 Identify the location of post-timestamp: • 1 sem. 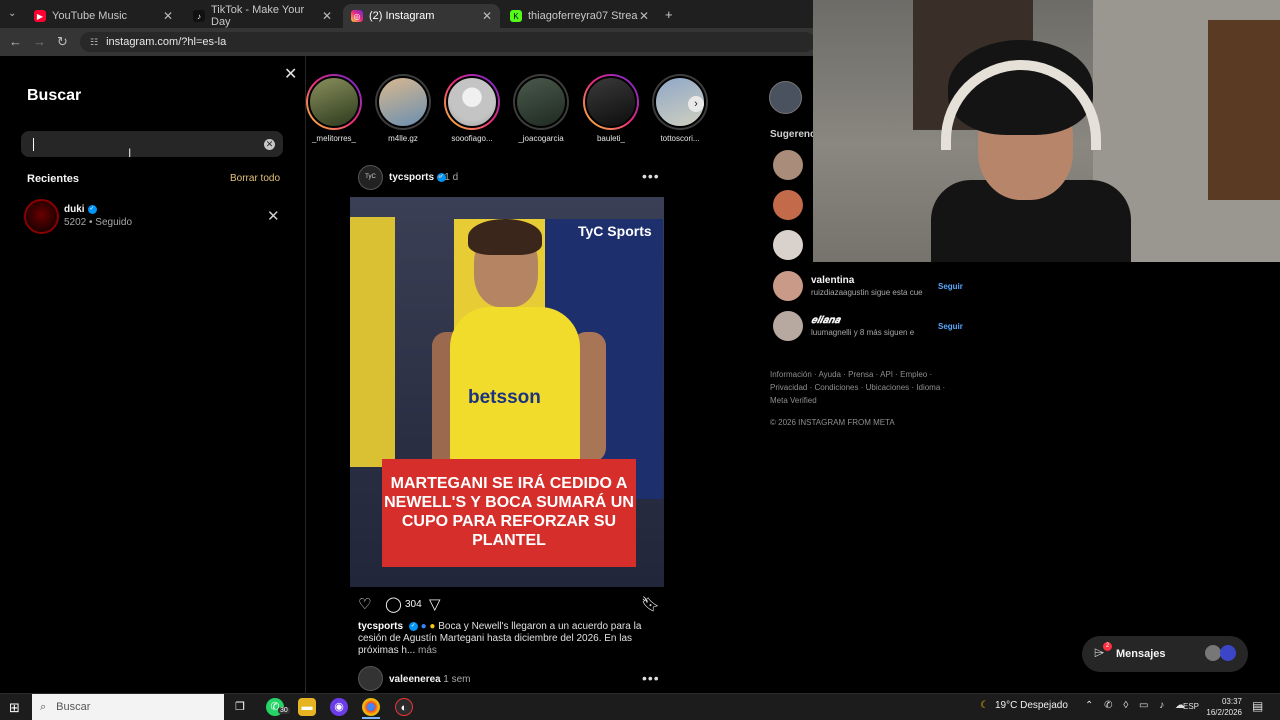
(454, 679).